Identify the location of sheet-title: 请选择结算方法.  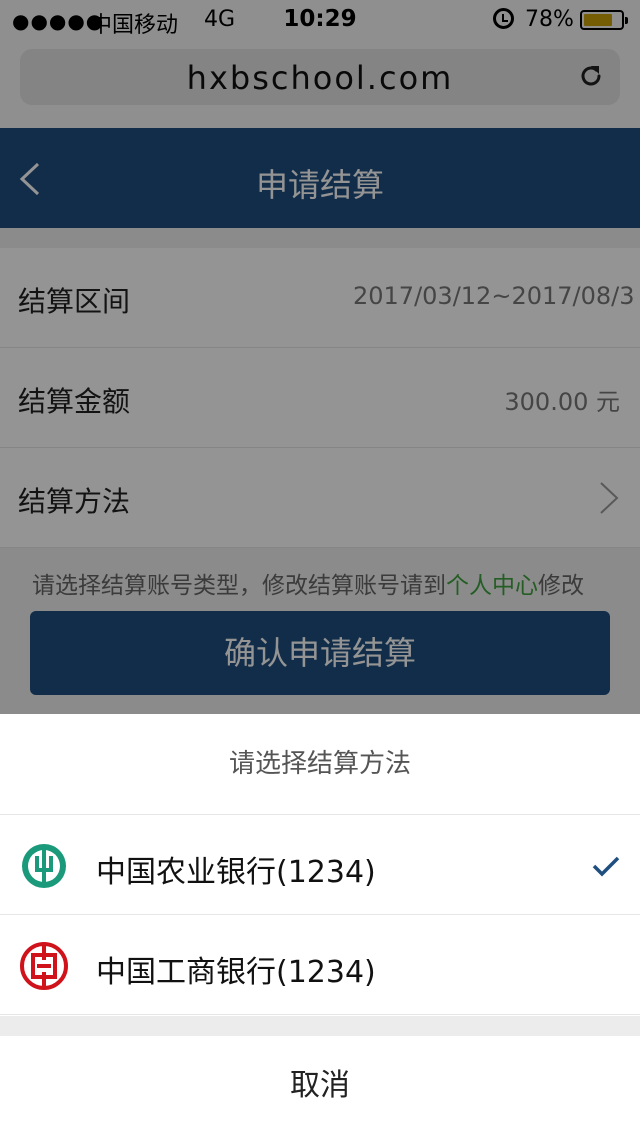
(320, 764).